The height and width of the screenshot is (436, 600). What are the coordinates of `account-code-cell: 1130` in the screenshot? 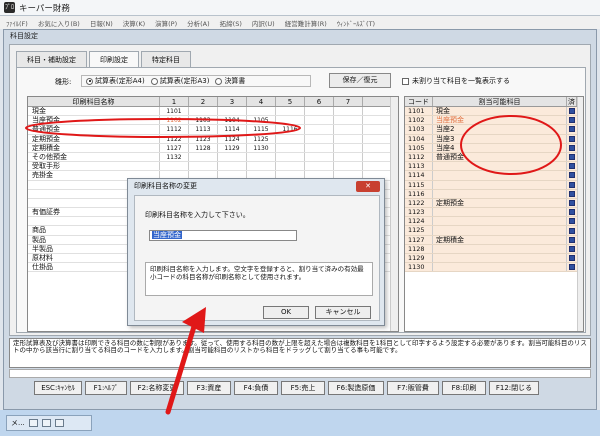 It's located at (261, 147).